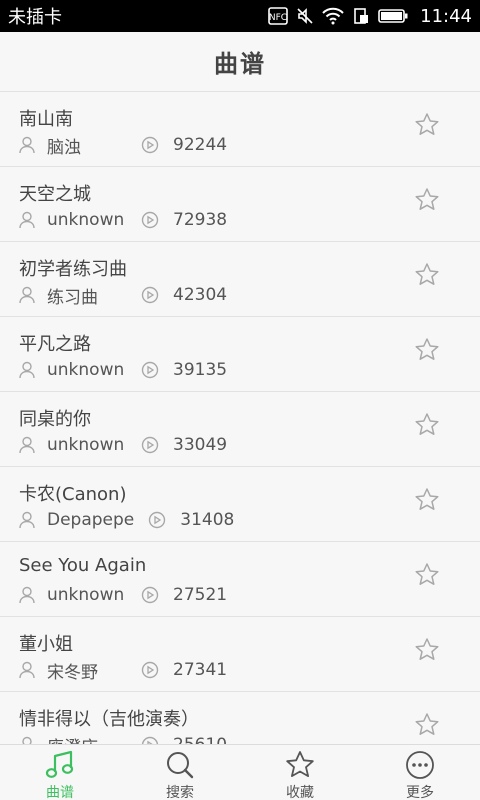 The width and height of the screenshot is (480, 800). Describe the element at coordinates (72, 672) in the screenshot. I see `artist-name: 宋冬野` at that location.